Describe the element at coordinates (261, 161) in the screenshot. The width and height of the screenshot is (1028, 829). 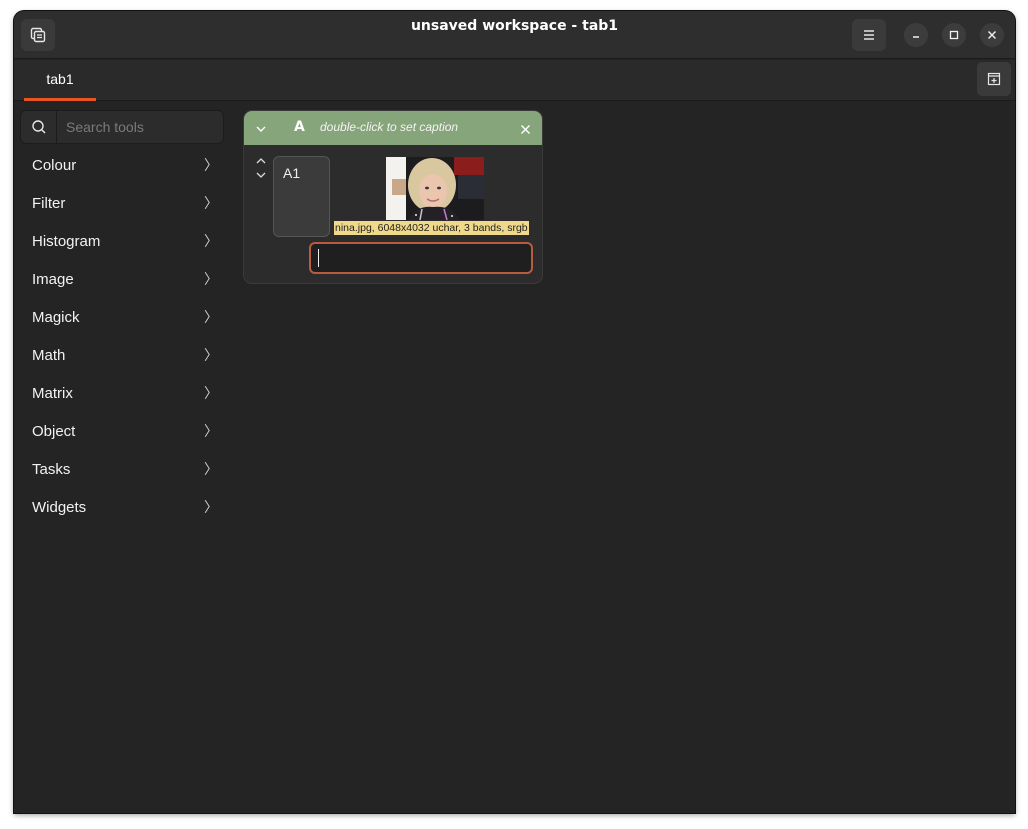
I see `chevron-up-icon` at that location.